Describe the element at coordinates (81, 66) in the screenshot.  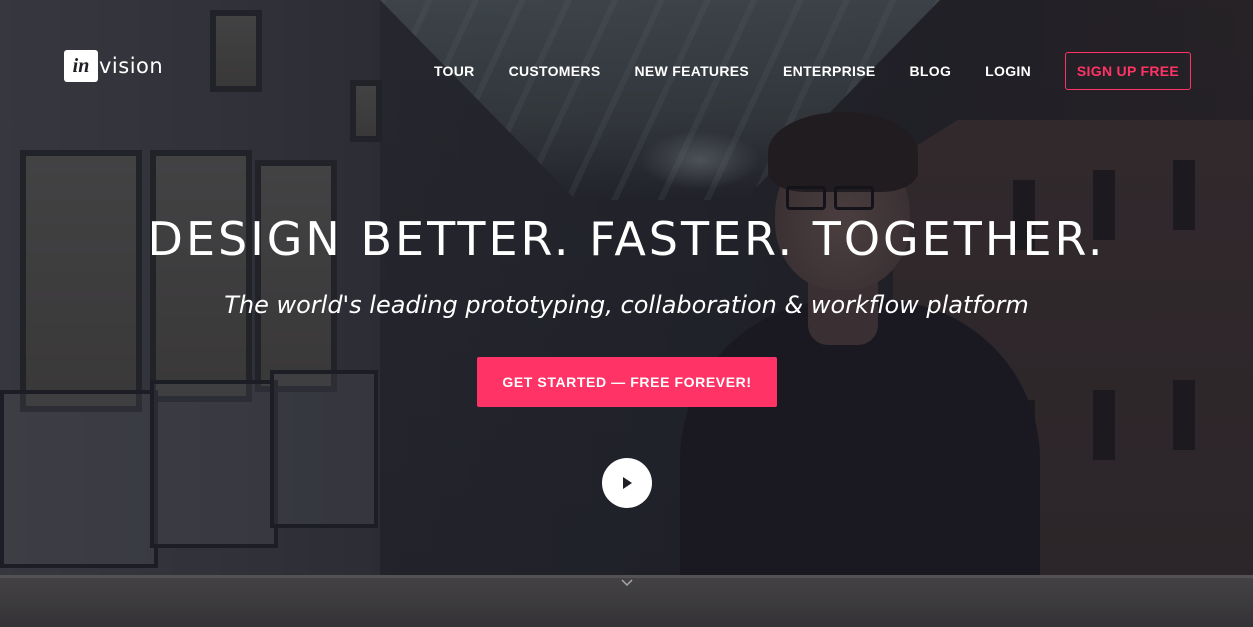
I see `logo-mark: in` at that location.